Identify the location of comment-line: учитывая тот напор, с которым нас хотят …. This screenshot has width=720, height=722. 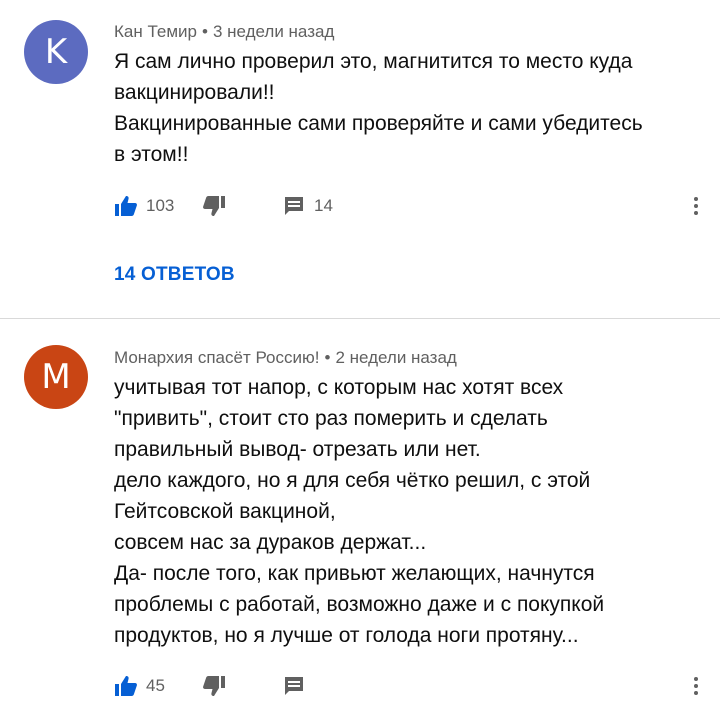
(339, 387).